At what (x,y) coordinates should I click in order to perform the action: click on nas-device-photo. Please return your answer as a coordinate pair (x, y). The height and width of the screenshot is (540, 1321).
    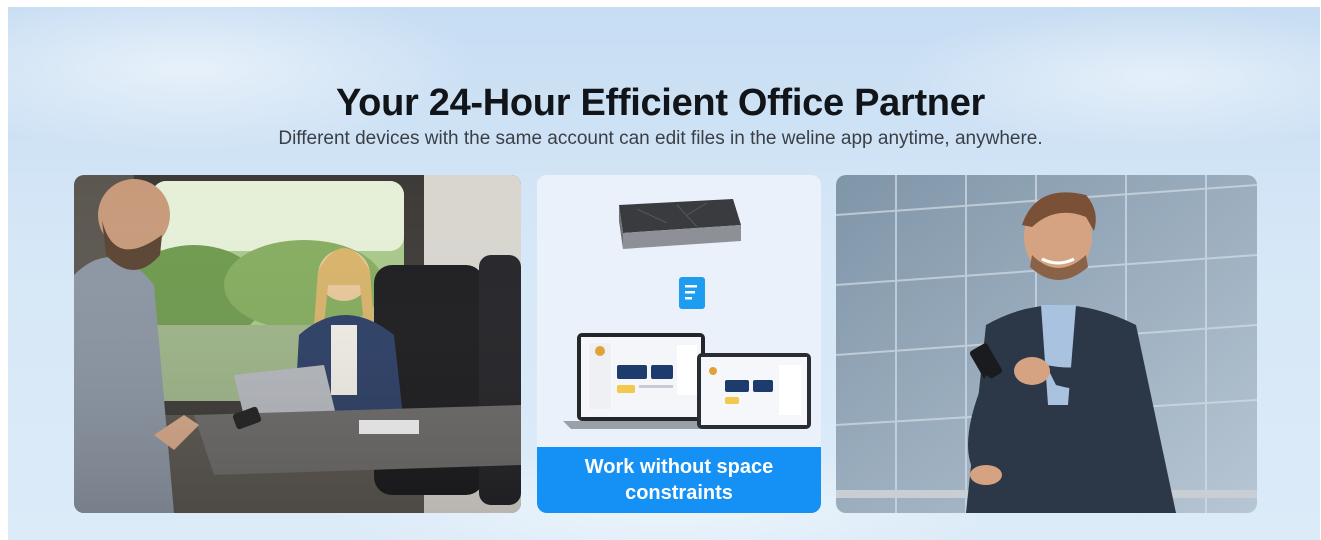
    Looking at the image, I should click on (679, 311).